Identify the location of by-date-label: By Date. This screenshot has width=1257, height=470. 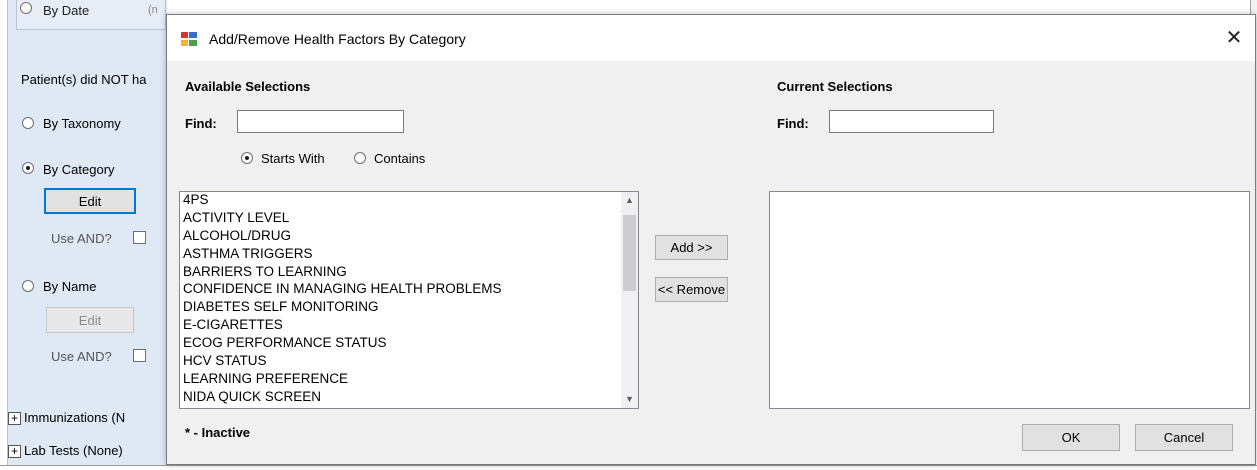
(66, 10).